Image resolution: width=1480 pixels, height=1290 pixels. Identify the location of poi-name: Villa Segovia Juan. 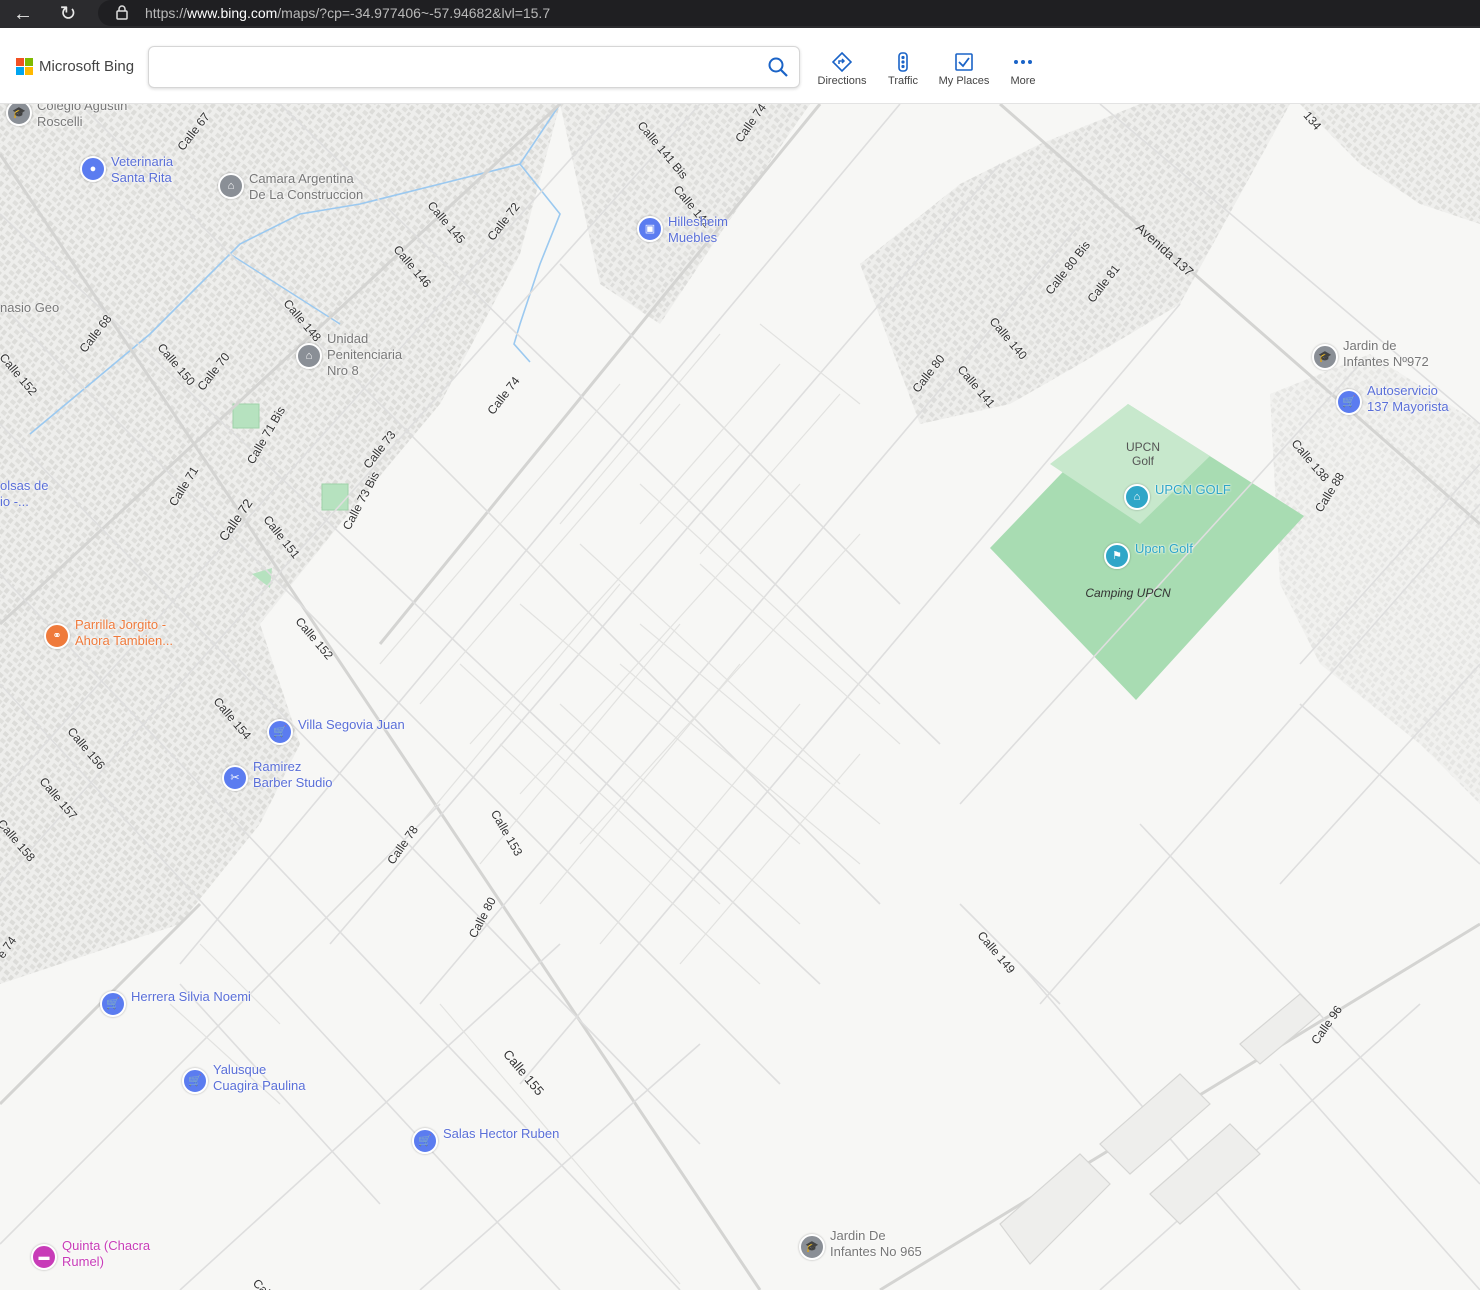
(351, 724).